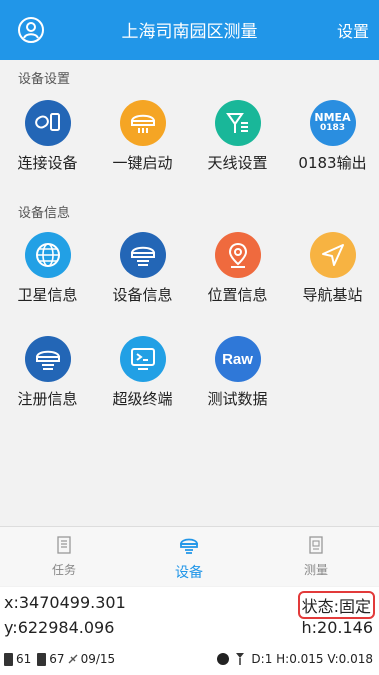 Image resolution: width=379 pixels, height=675 pixels. What do you see at coordinates (57, 659) in the screenshot?
I see `sat-count-b: 67` at bounding box center [57, 659].